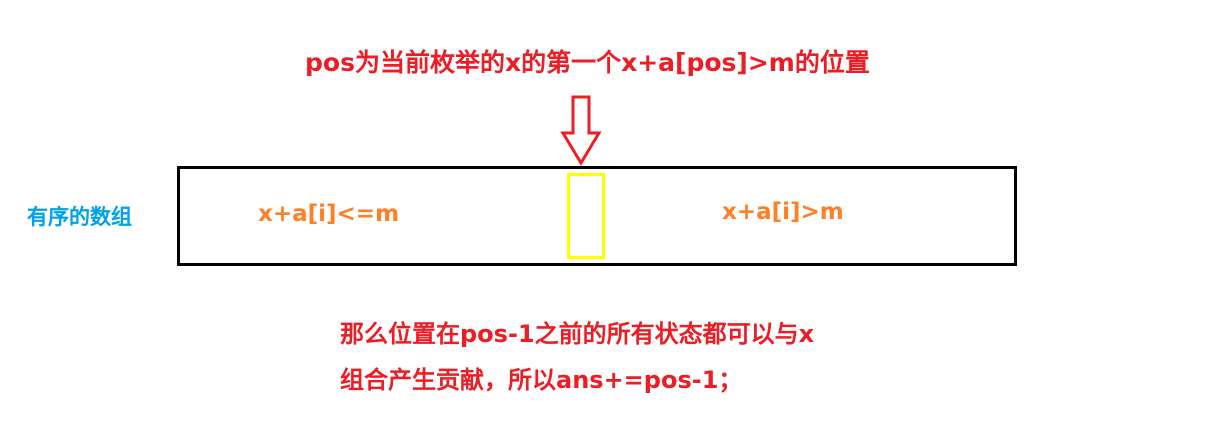  Describe the element at coordinates (581, 130) in the screenshot. I see `down-arrow-icon` at that location.